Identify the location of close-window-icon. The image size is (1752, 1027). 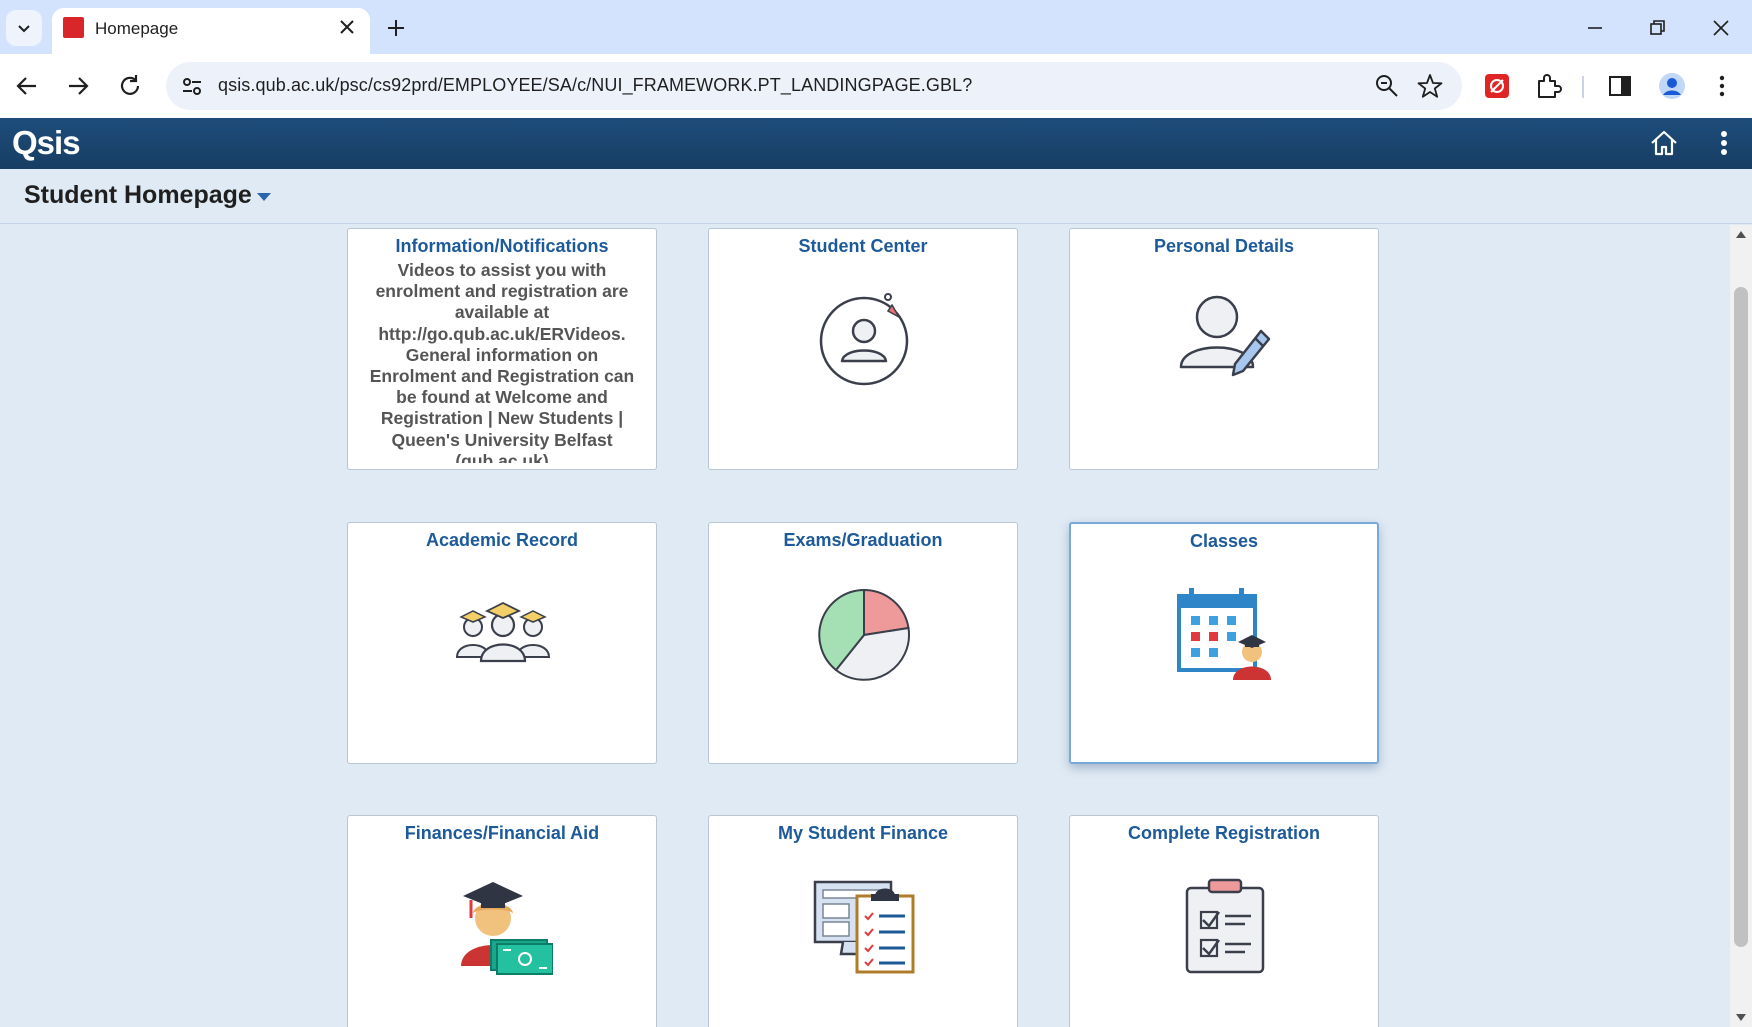
(1721, 28).